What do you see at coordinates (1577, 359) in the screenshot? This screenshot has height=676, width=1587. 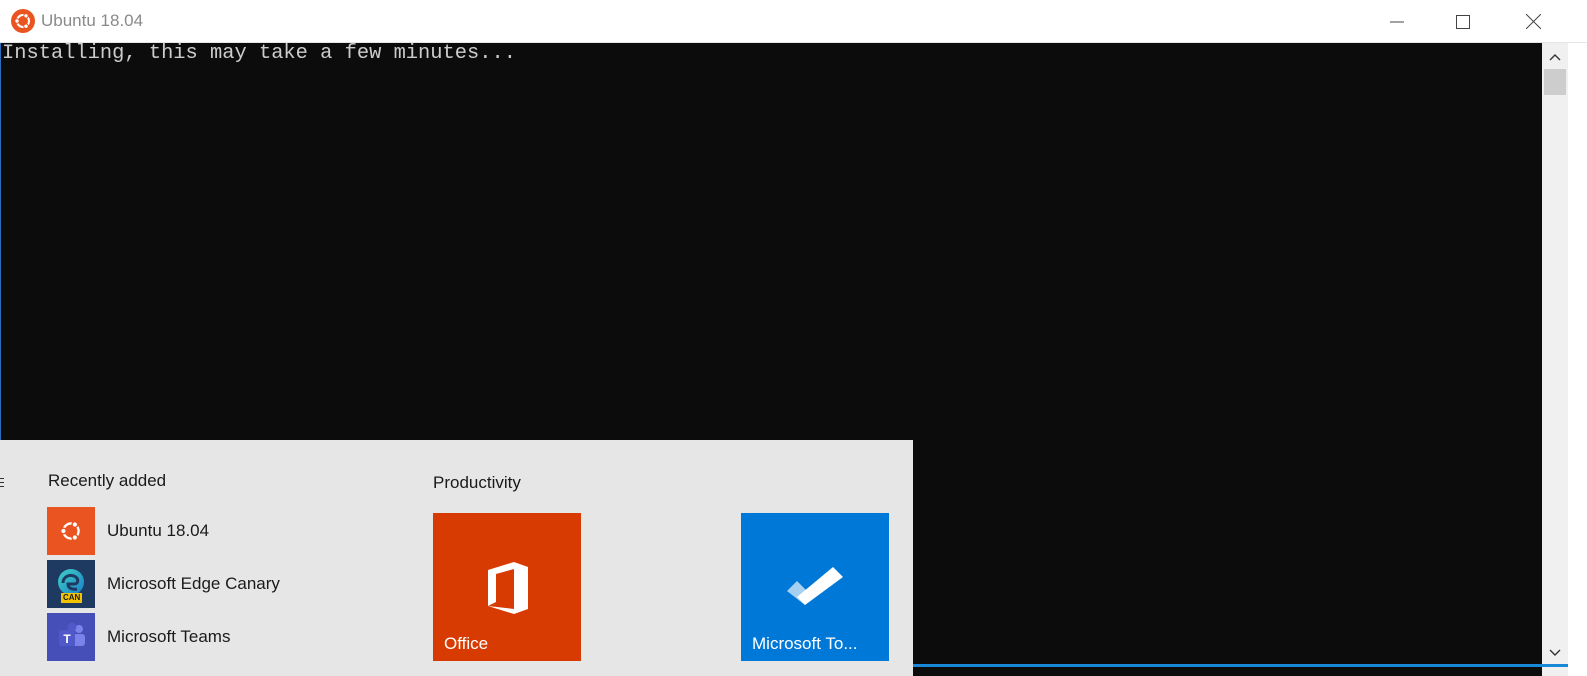 I see `window-border` at bounding box center [1577, 359].